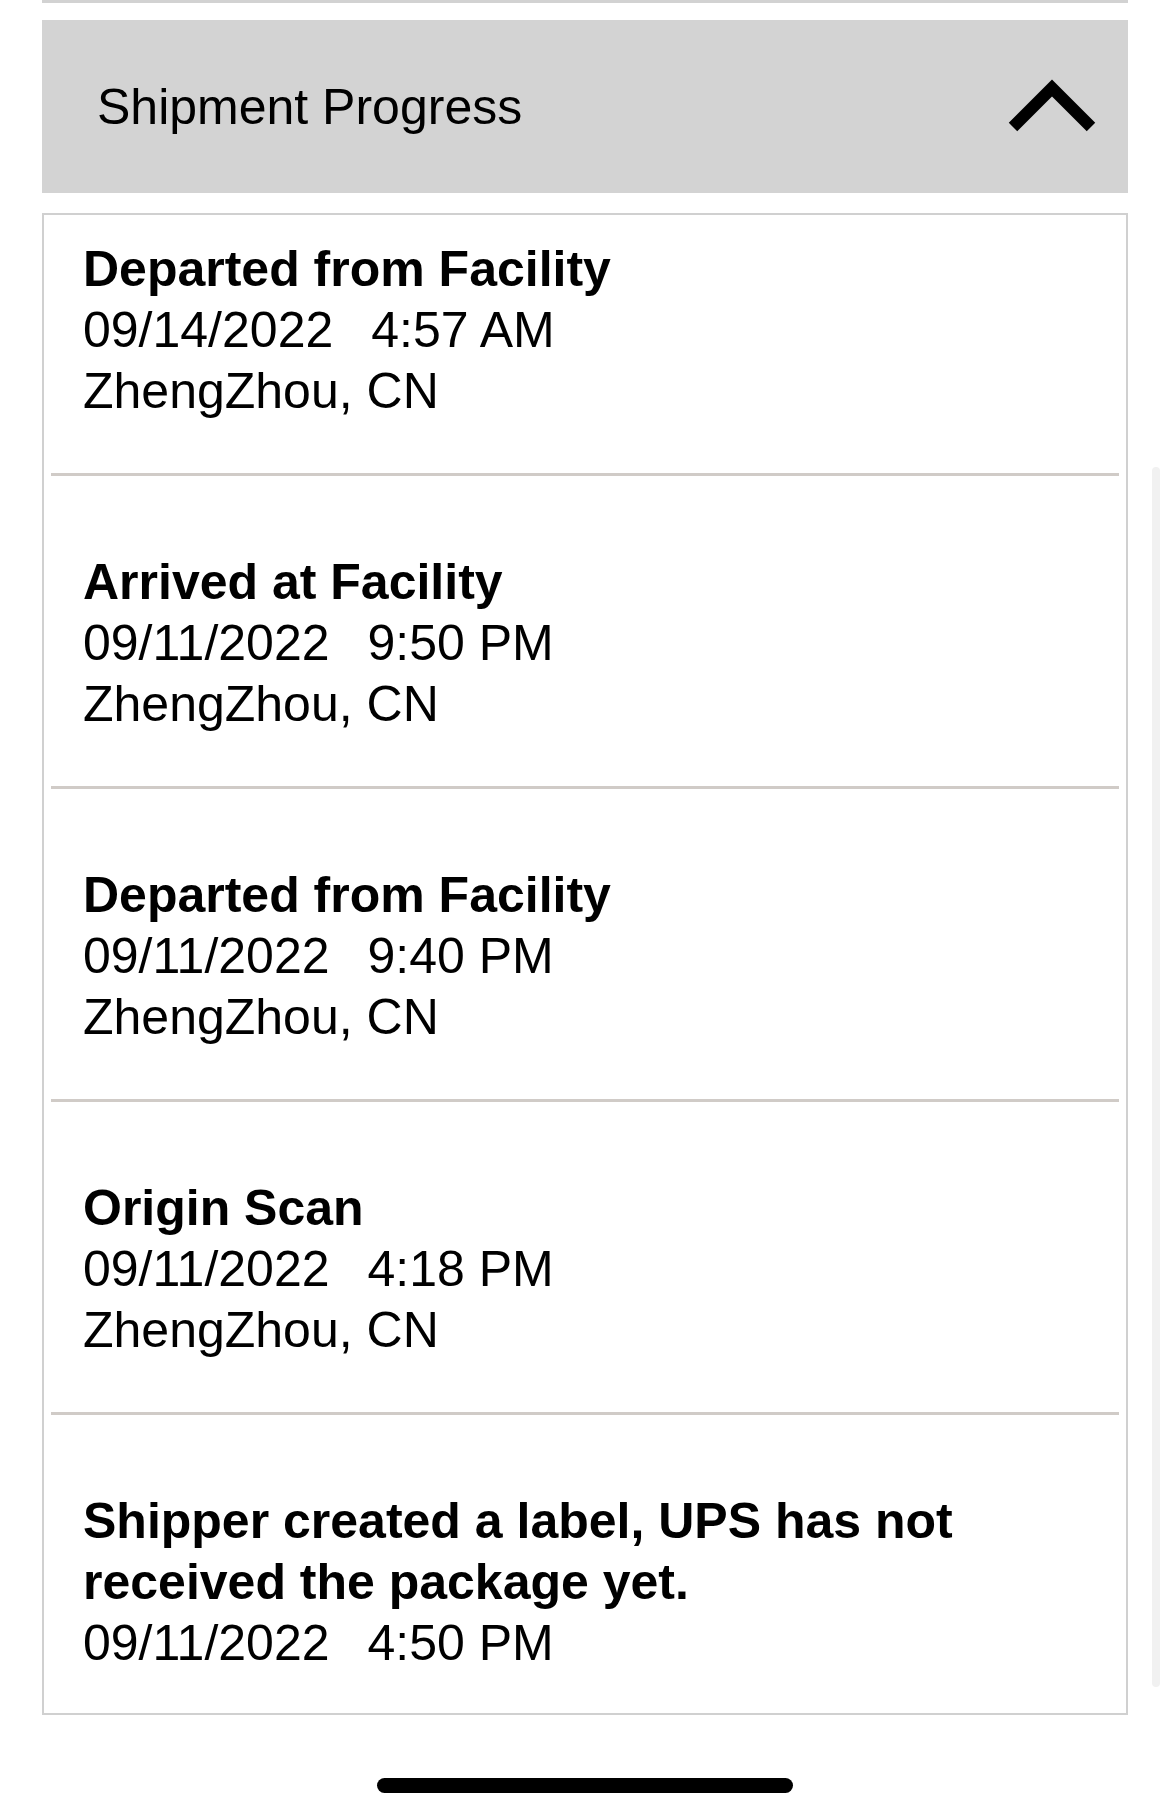 This screenshot has height=1817, width=1170. What do you see at coordinates (293, 582) in the screenshot?
I see `event-status: Arrived at Facility` at bounding box center [293, 582].